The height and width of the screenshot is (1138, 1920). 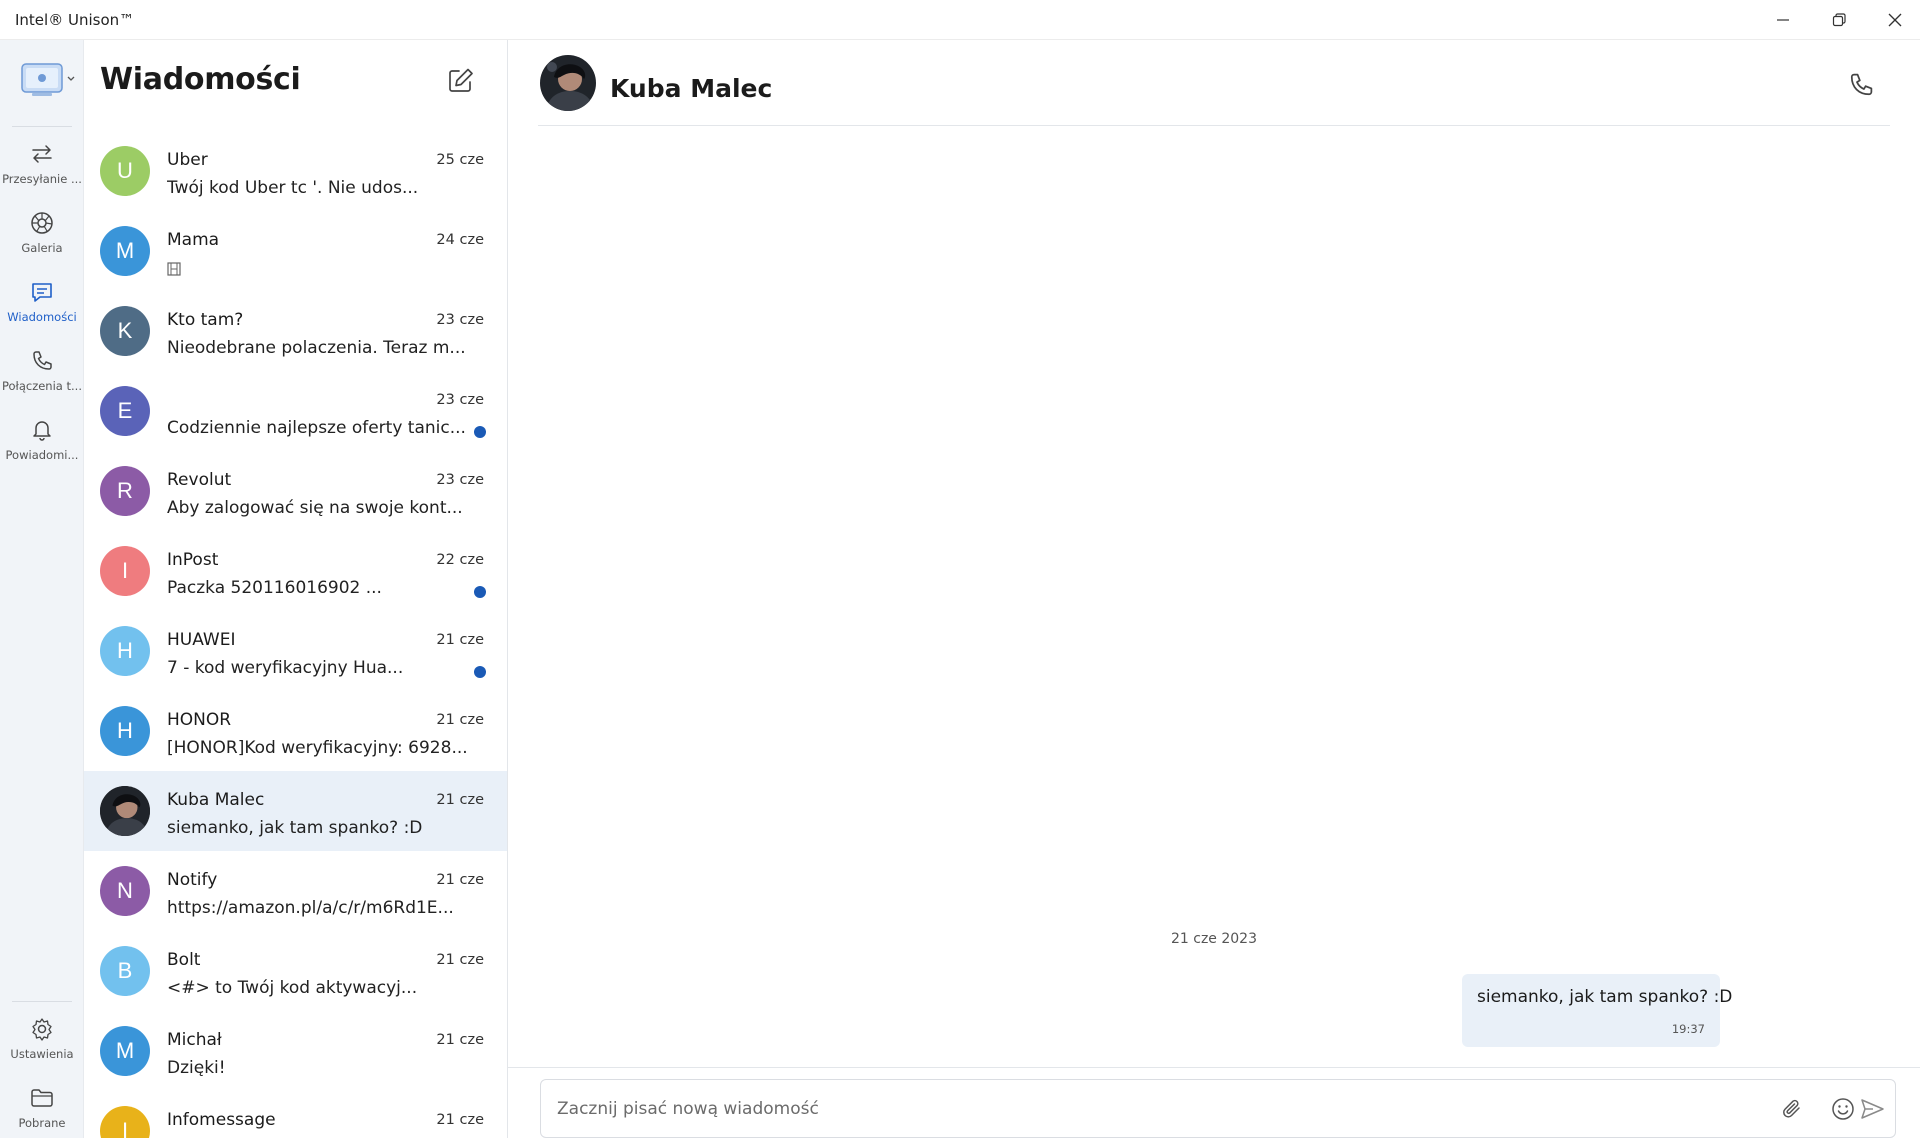 What do you see at coordinates (193, 240) in the screenshot?
I see `contact-name: Mama` at bounding box center [193, 240].